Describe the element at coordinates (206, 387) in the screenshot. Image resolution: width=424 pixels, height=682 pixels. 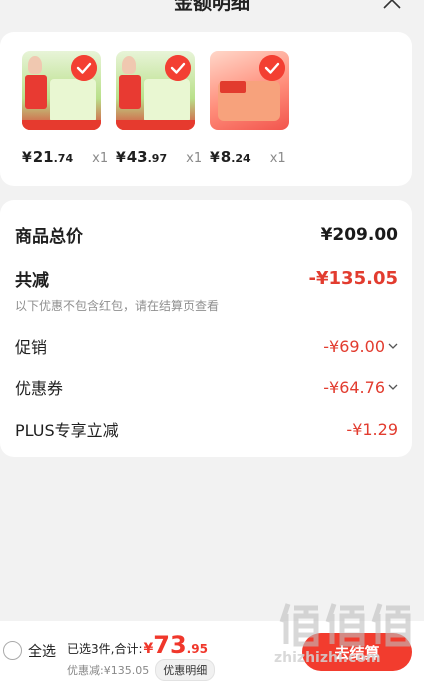
I see `coupon-row: 优惠券 -¥64.76` at that location.